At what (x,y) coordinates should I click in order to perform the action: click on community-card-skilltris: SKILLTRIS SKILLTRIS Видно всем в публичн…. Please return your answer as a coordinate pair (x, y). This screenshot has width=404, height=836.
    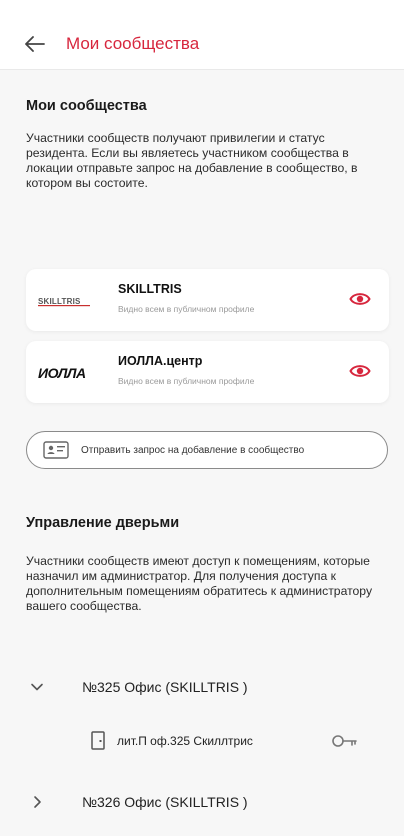
    Looking at the image, I should click on (207, 300).